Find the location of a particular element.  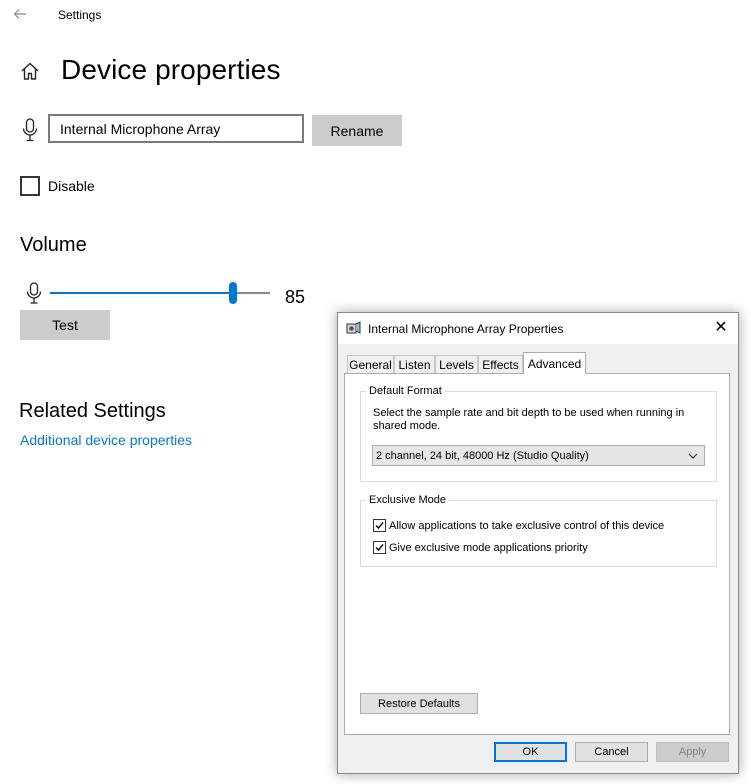

volume-slider-filled is located at coordinates (141, 293).